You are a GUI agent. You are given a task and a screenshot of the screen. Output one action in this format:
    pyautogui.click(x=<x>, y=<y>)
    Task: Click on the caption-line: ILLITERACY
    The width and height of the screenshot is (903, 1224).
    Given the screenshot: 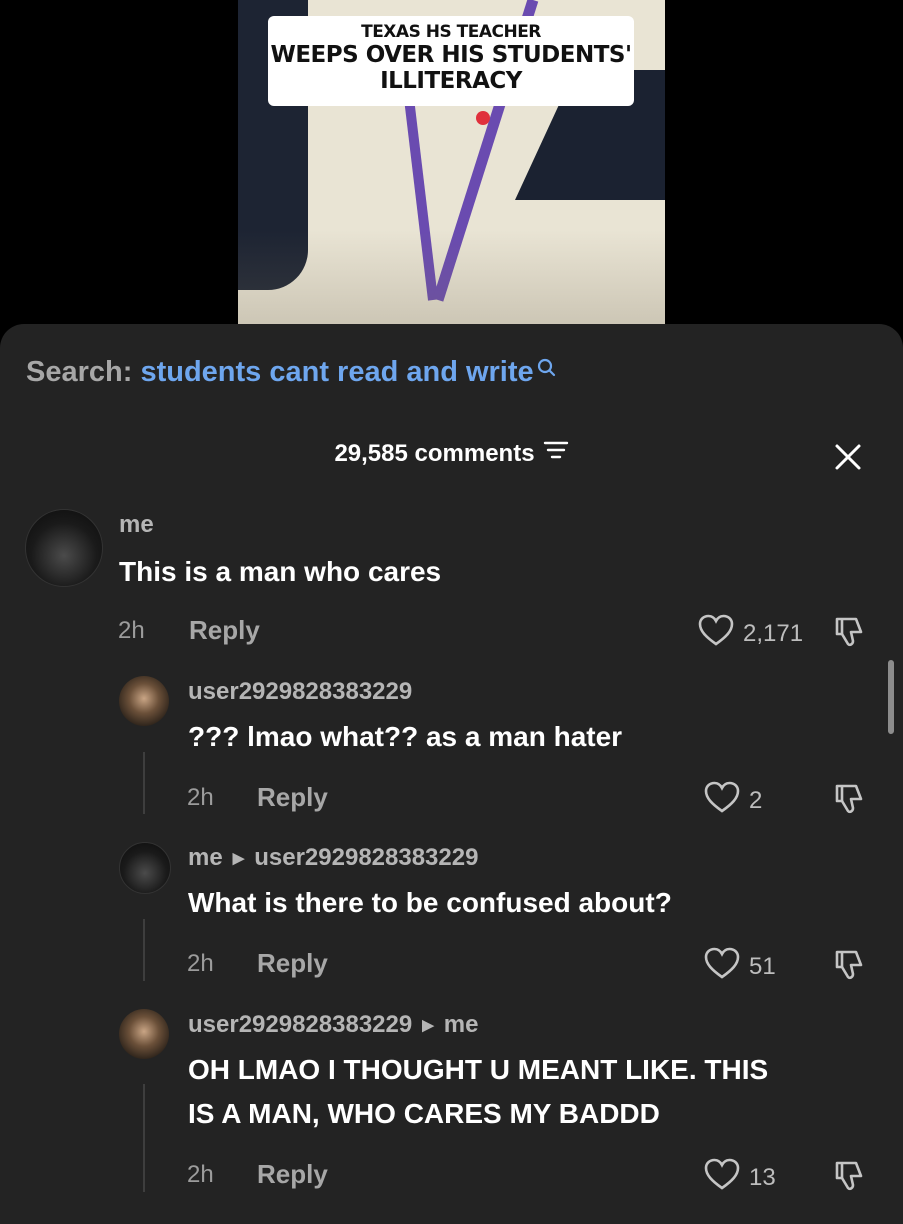 What is the action you would take?
    pyautogui.click(x=451, y=81)
    